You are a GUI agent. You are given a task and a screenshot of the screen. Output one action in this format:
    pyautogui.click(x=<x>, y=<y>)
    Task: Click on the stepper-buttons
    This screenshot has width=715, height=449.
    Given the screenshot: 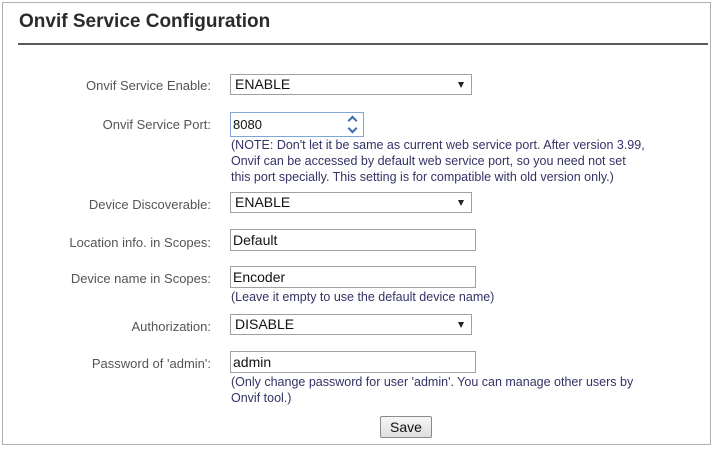 What is the action you would take?
    pyautogui.click(x=353, y=124)
    